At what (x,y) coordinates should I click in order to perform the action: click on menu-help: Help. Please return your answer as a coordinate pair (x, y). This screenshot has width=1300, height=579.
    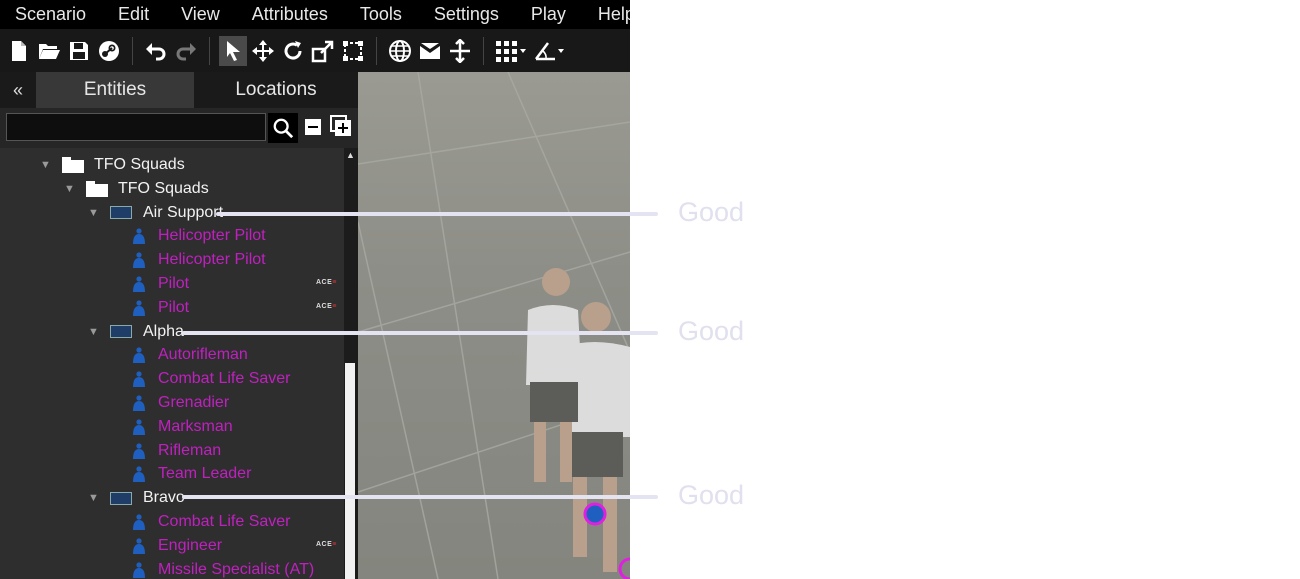
    Looking at the image, I should click on (606, 14).